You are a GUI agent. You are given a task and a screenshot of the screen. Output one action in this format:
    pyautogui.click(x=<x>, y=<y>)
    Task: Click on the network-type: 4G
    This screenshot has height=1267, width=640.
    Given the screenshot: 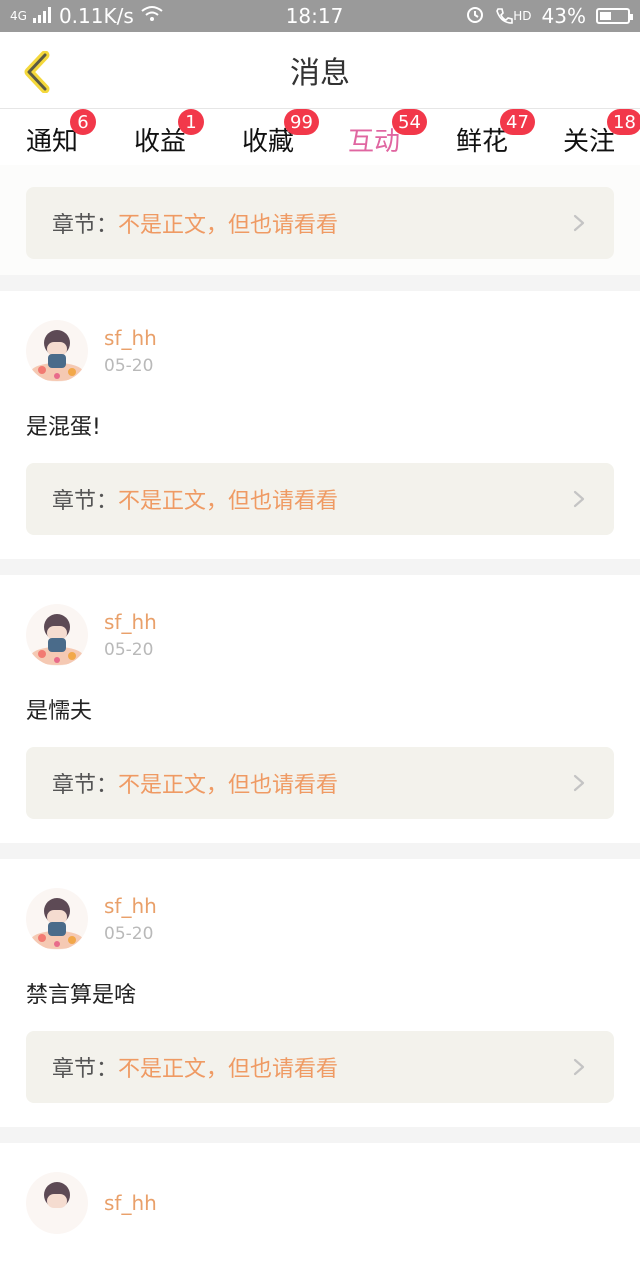 What is the action you would take?
    pyautogui.click(x=18, y=16)
    